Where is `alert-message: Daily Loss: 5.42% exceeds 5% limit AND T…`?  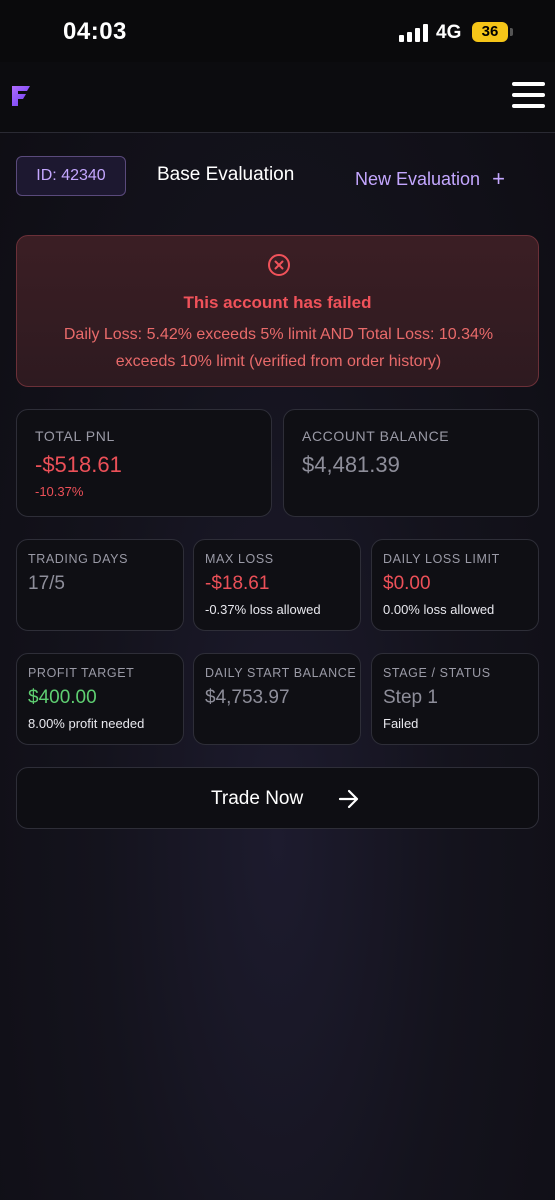 alert-message: Daily Loss: 5.42% exceeds 5% limit AND T… is located at coordinates (278, 348).